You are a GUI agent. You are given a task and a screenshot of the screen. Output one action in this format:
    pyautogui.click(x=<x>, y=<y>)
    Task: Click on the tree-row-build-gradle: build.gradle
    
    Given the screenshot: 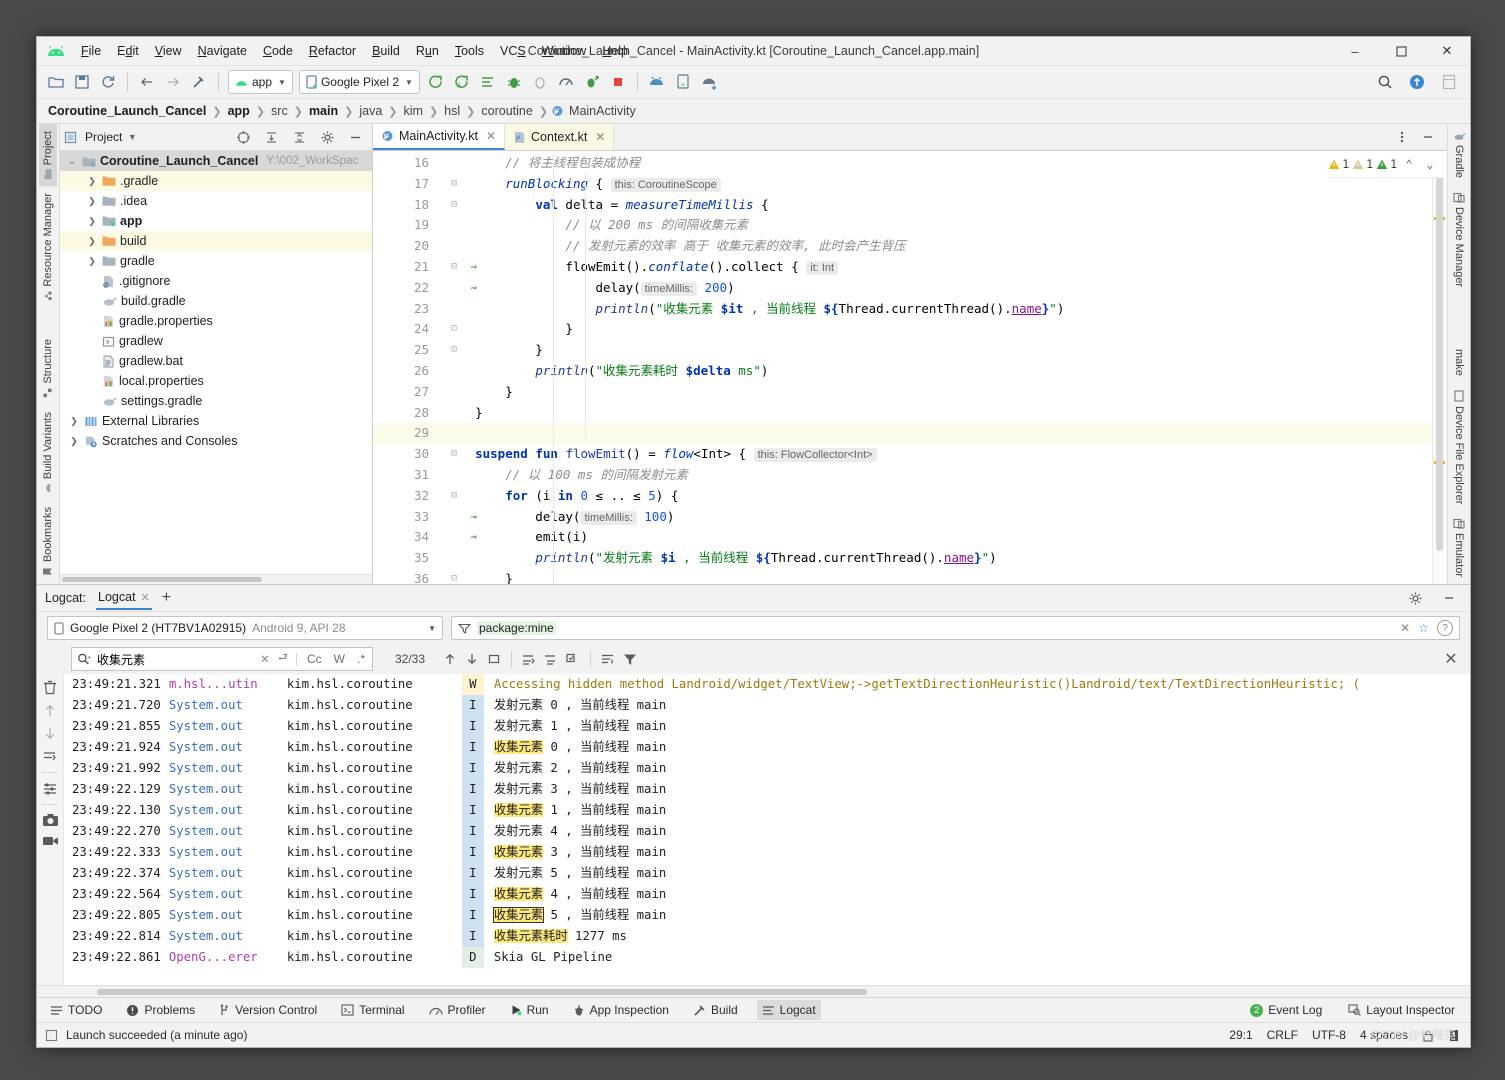 What is the action you would take?
    pyautogui.click(x=216, y=301)
    